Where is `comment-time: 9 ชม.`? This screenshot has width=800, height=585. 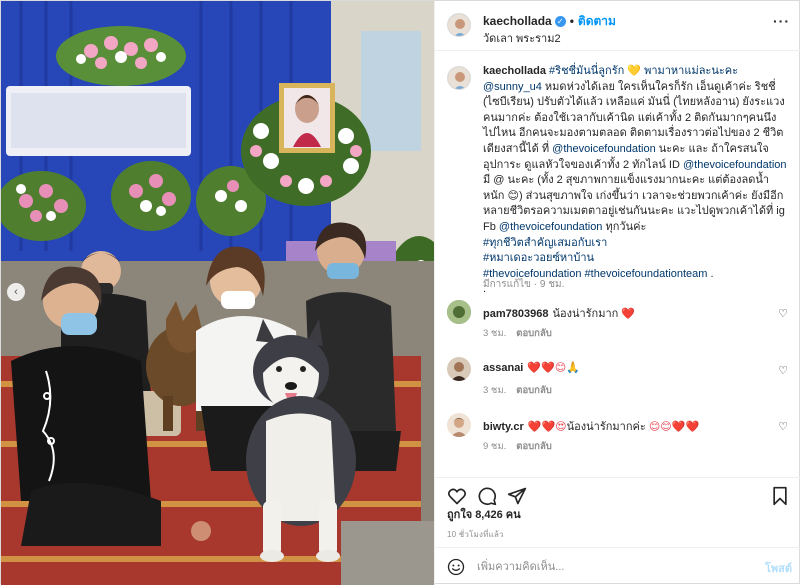
comment-time: 9 ชม. is located at coordinates (495, 446).